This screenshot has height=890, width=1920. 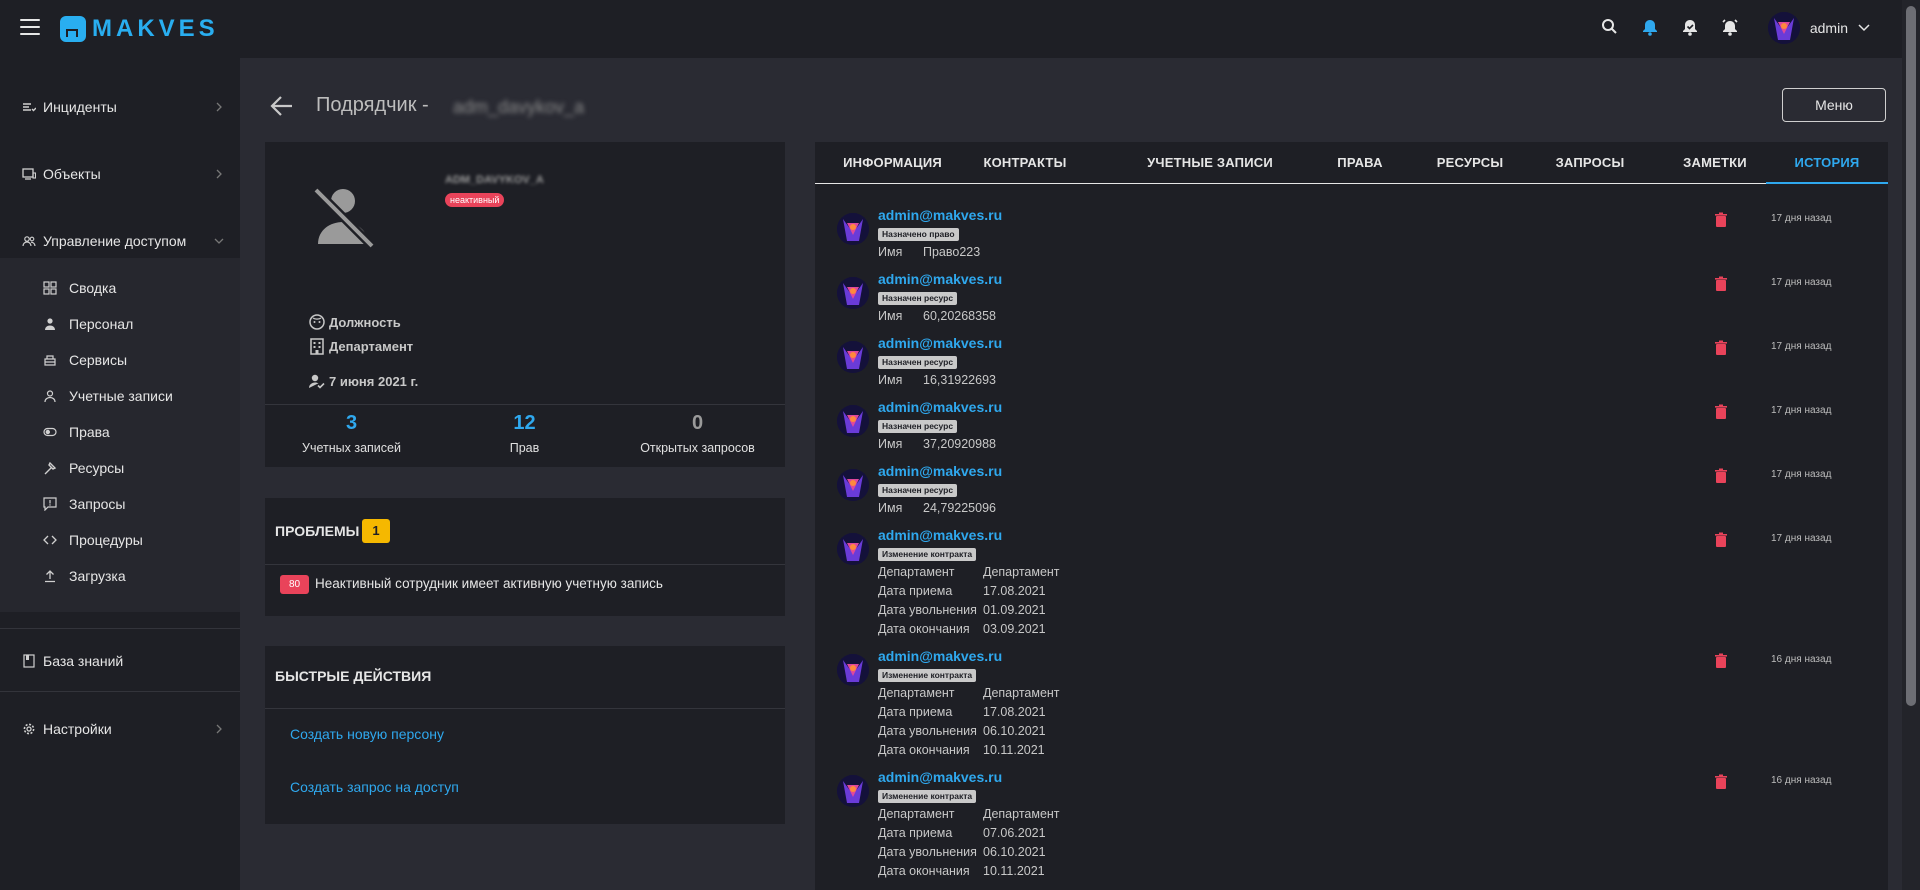 What do you see at coordinates (494, 180) in the screenshot?
I see `login-blurred: ADM_DAVYKOV_A` at bounding box center [494, 180].